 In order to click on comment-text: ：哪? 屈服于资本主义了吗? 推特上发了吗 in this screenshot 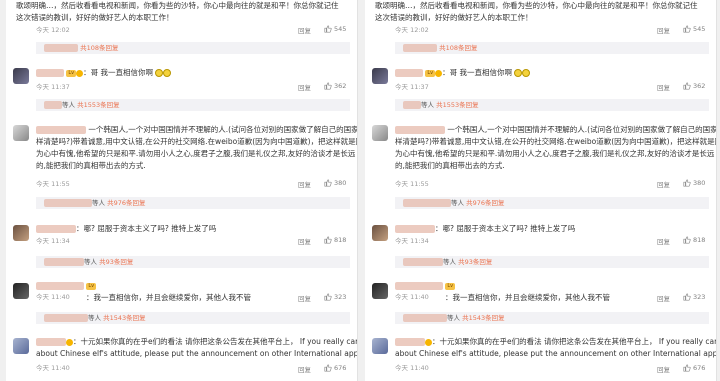, I will do `click(146, 228)`.